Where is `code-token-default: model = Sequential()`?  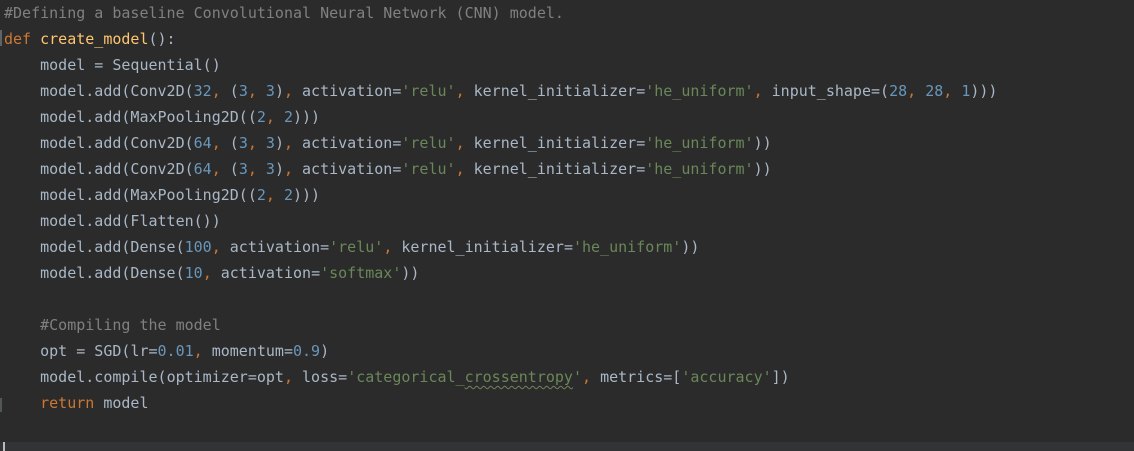
code-token-default: model = Sequential() is located at coordinates (112, 65).